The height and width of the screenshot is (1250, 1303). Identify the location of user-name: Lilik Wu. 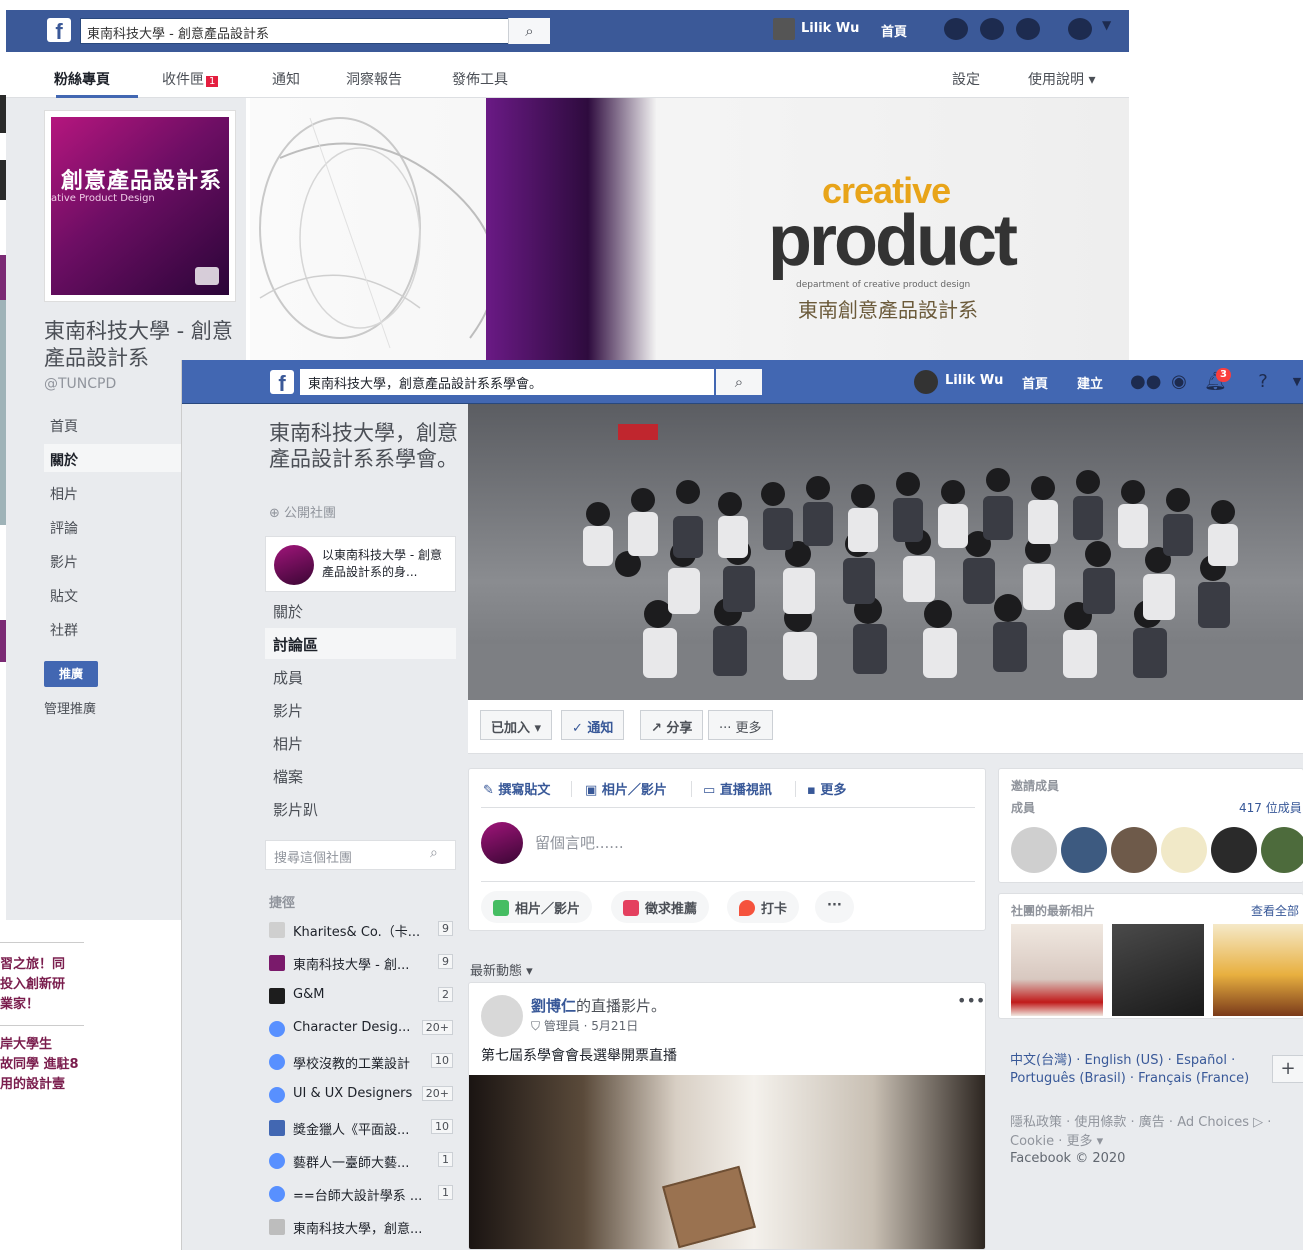
(974, 380).